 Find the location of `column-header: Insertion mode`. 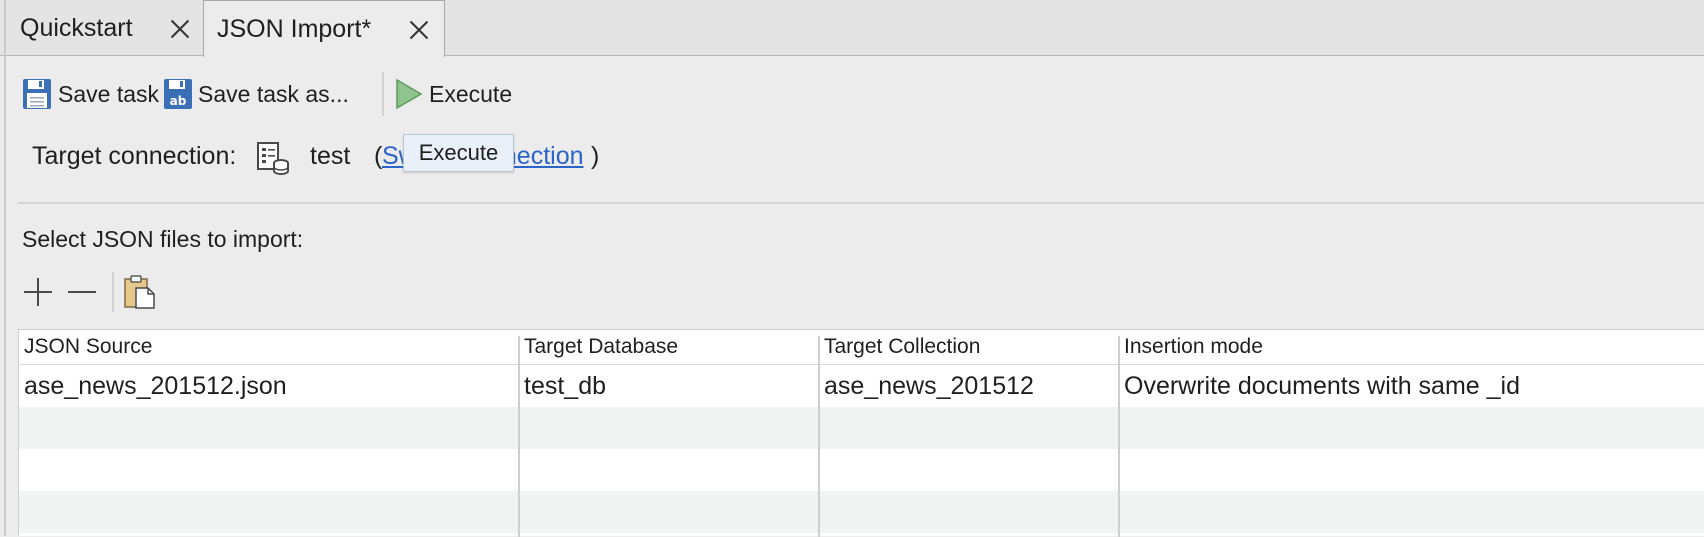

column-header: Insertion mode is located at coordinates (1191, 347).